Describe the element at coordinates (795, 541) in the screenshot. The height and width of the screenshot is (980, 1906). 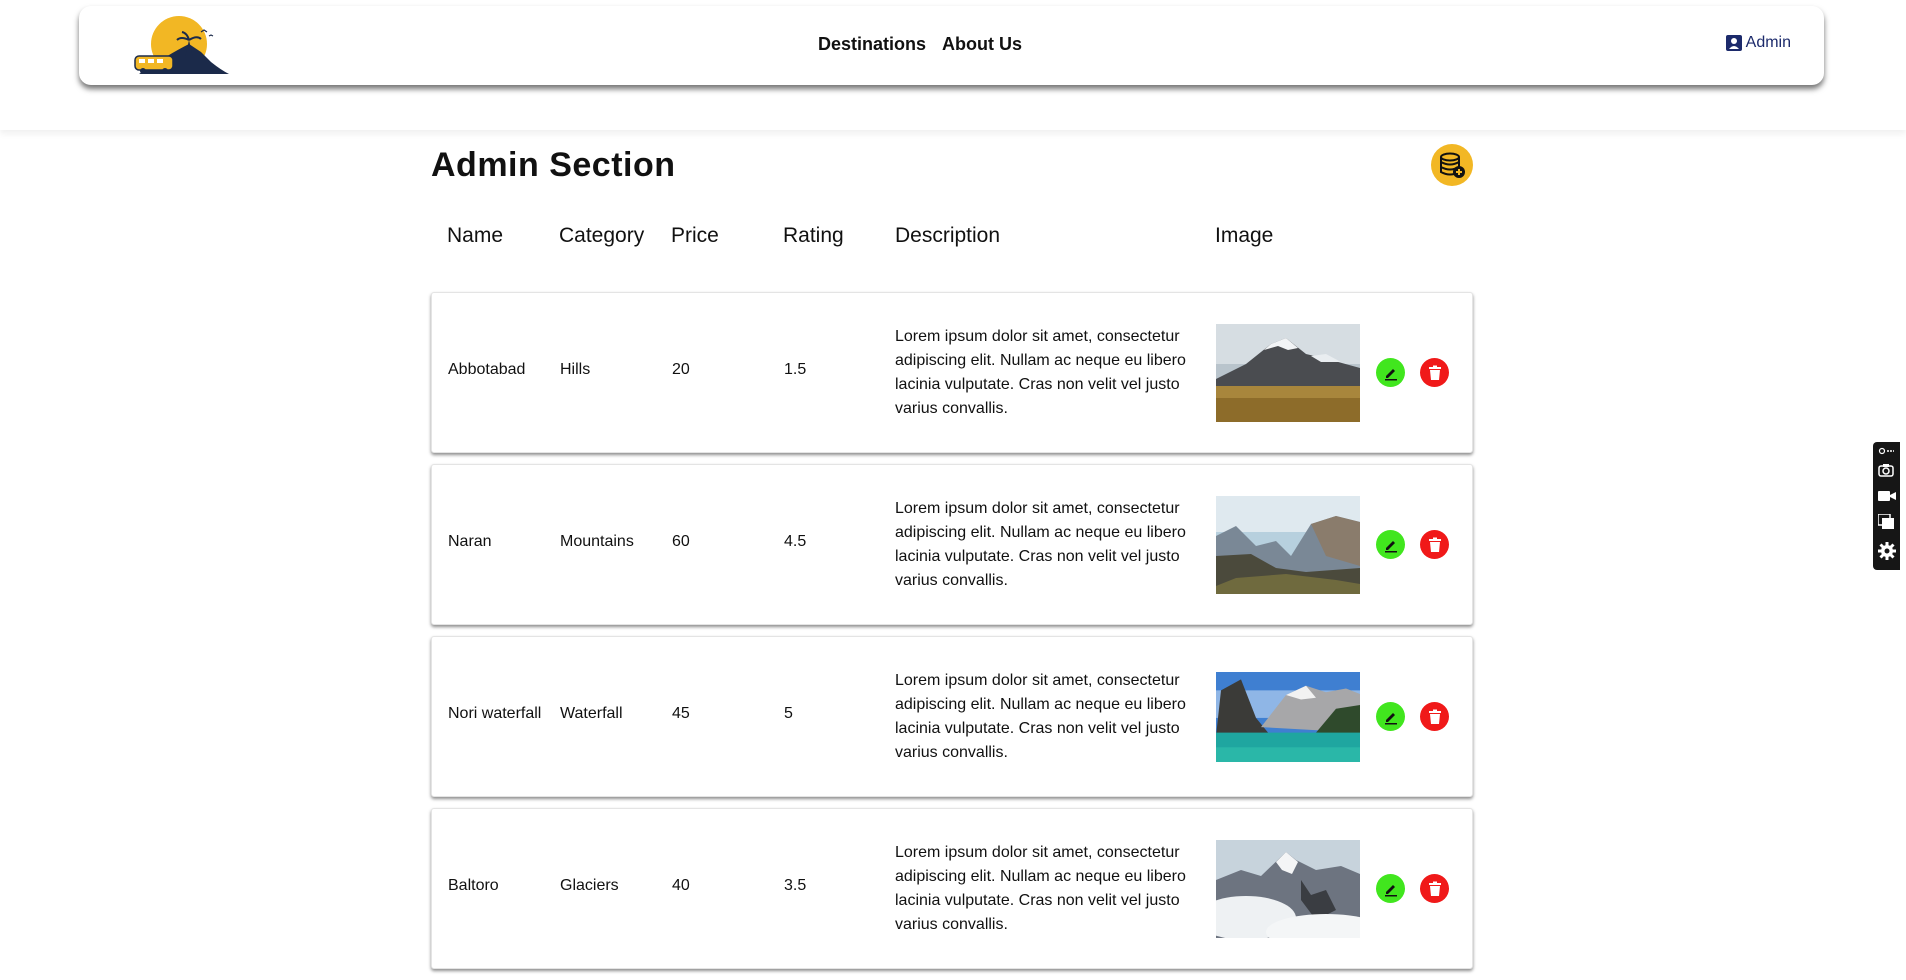
I see `row-rating: 4.5` at that location.